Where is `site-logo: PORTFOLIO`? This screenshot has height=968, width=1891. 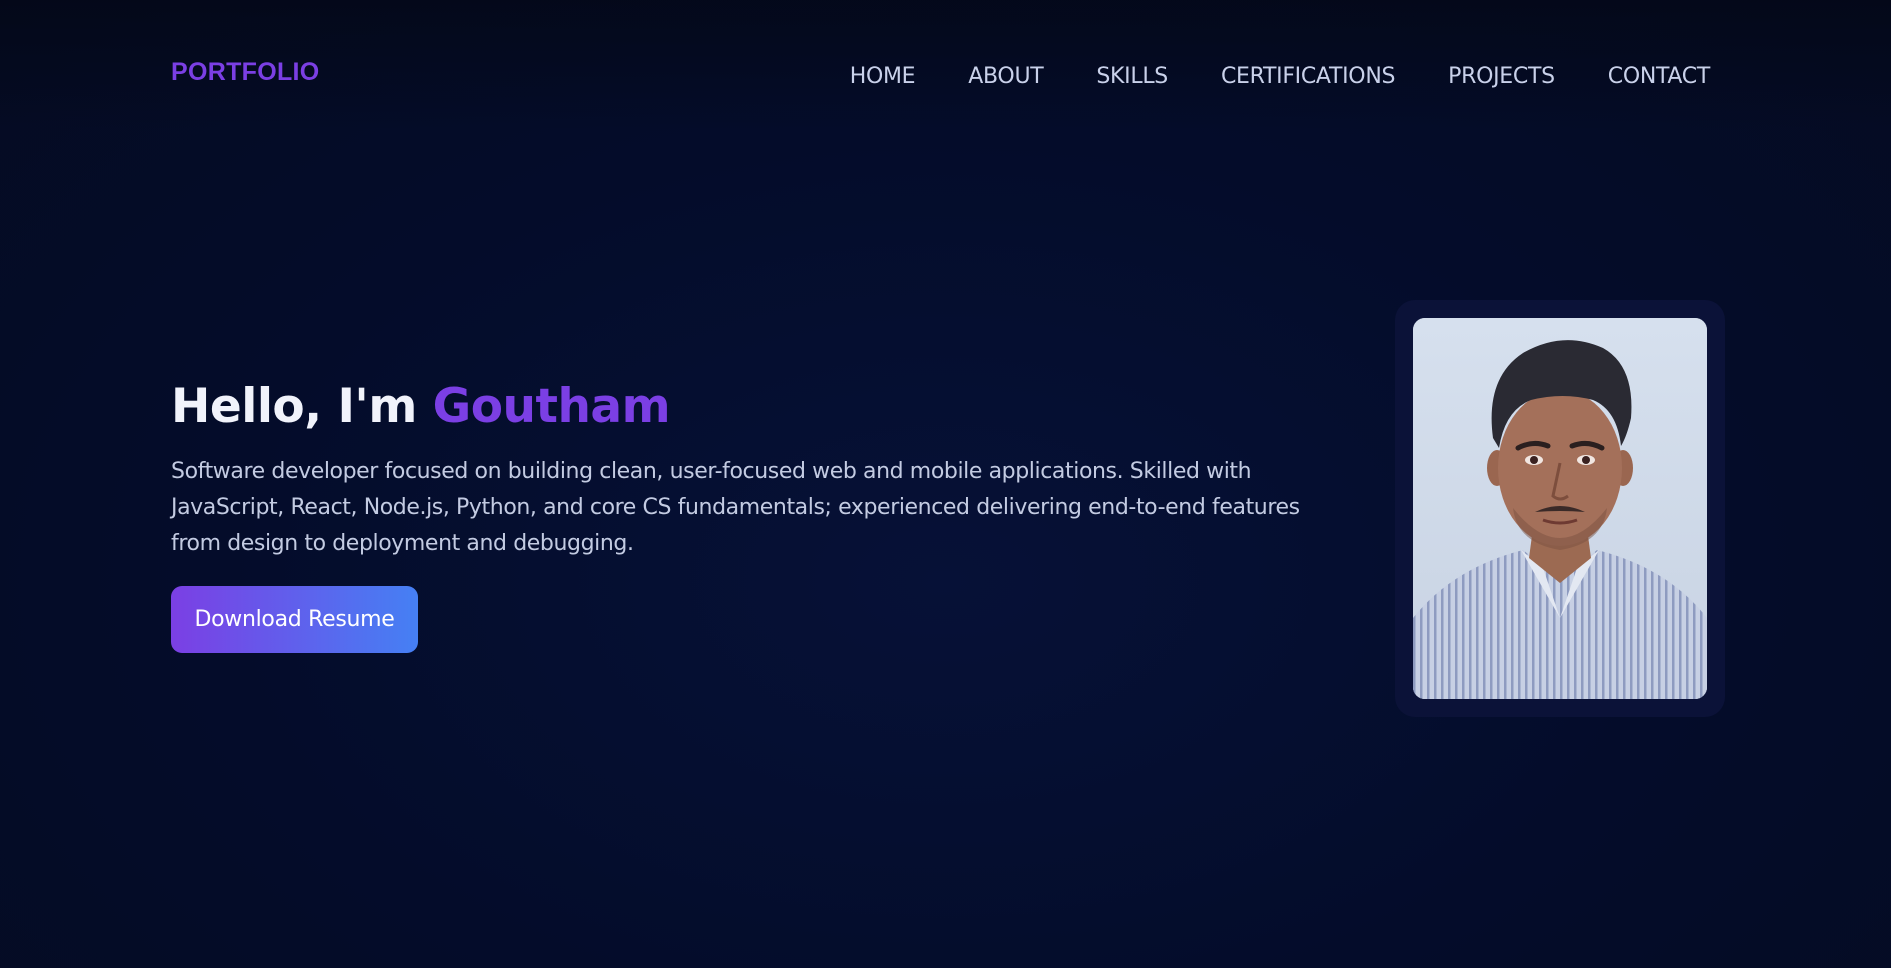 site-logo: PORTFOLIO is located at coordinates (245, 72).